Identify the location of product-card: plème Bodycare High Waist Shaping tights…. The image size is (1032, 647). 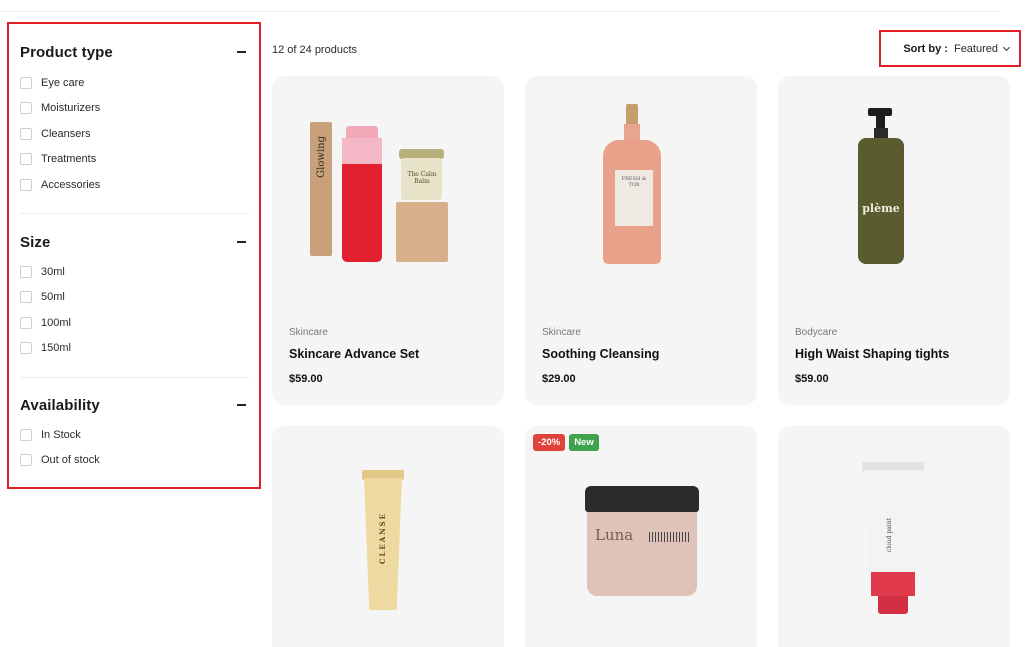
(894, 240).